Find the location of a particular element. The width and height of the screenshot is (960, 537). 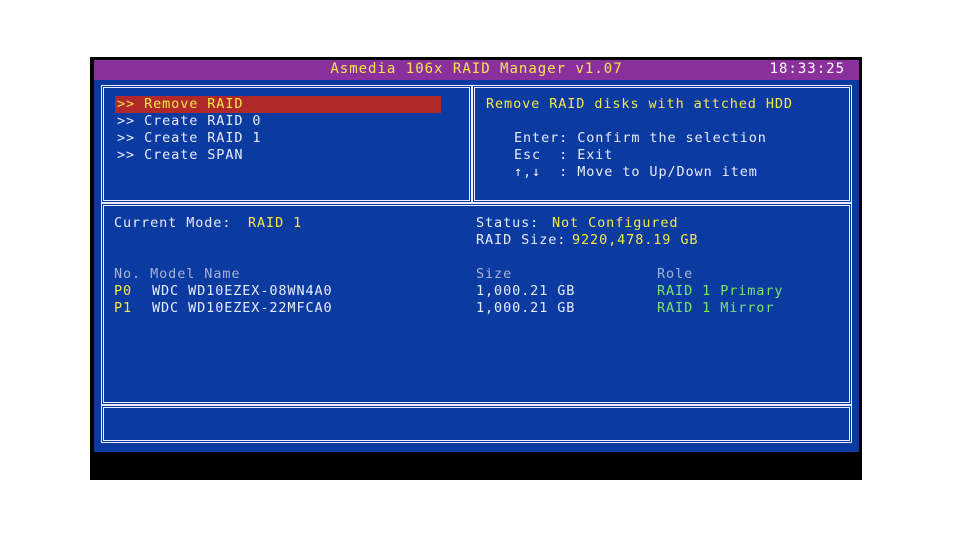

mode-label: Current Mode: is located at coordinates (173, 223).